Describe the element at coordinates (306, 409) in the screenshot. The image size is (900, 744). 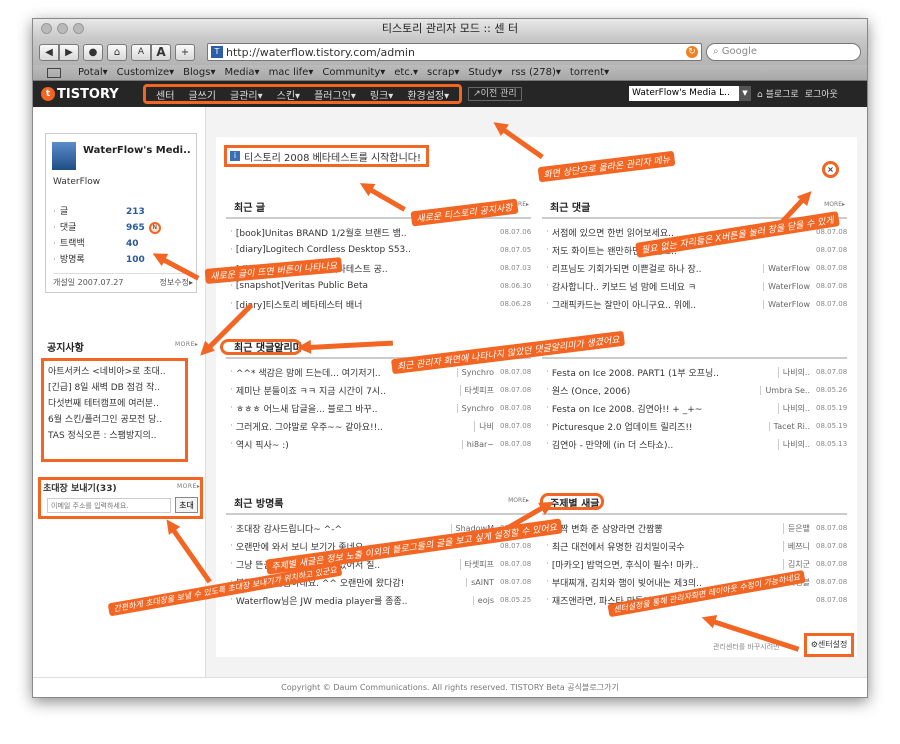
I see `item-title: ㅎㅎㅎ 어느새 답글을... 블로그 바꾸..` at that location.